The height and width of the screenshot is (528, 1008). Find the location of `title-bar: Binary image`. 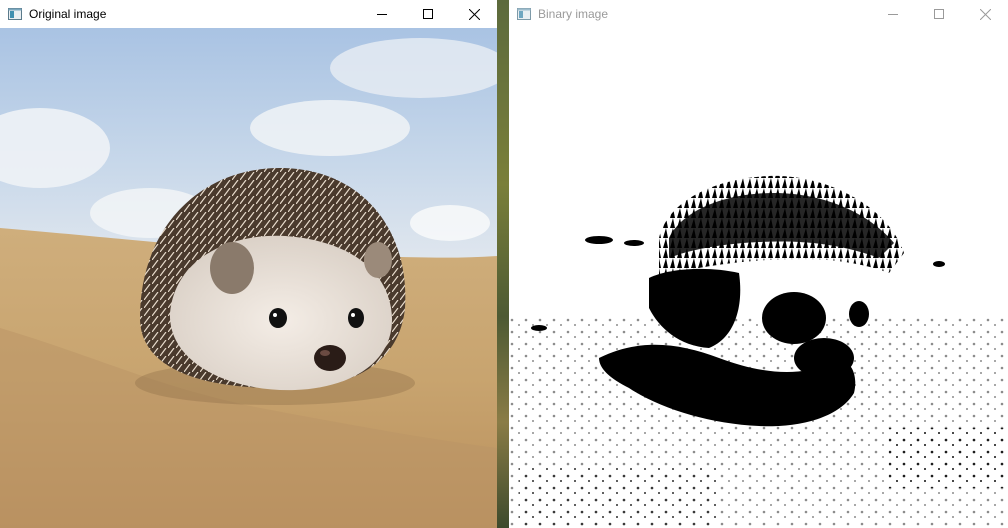

title-bar: Binary image is located at coordinates (758, 14).